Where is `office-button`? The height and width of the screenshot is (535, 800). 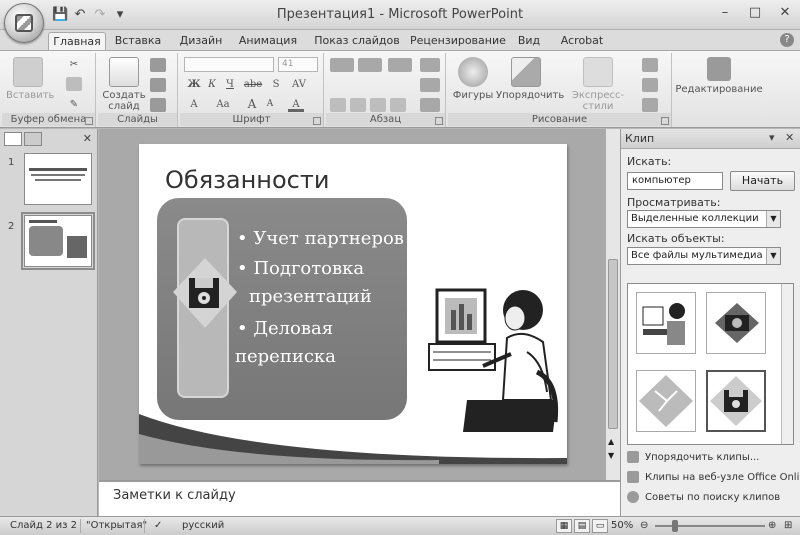
office-button is located at coordinates (24, 23).